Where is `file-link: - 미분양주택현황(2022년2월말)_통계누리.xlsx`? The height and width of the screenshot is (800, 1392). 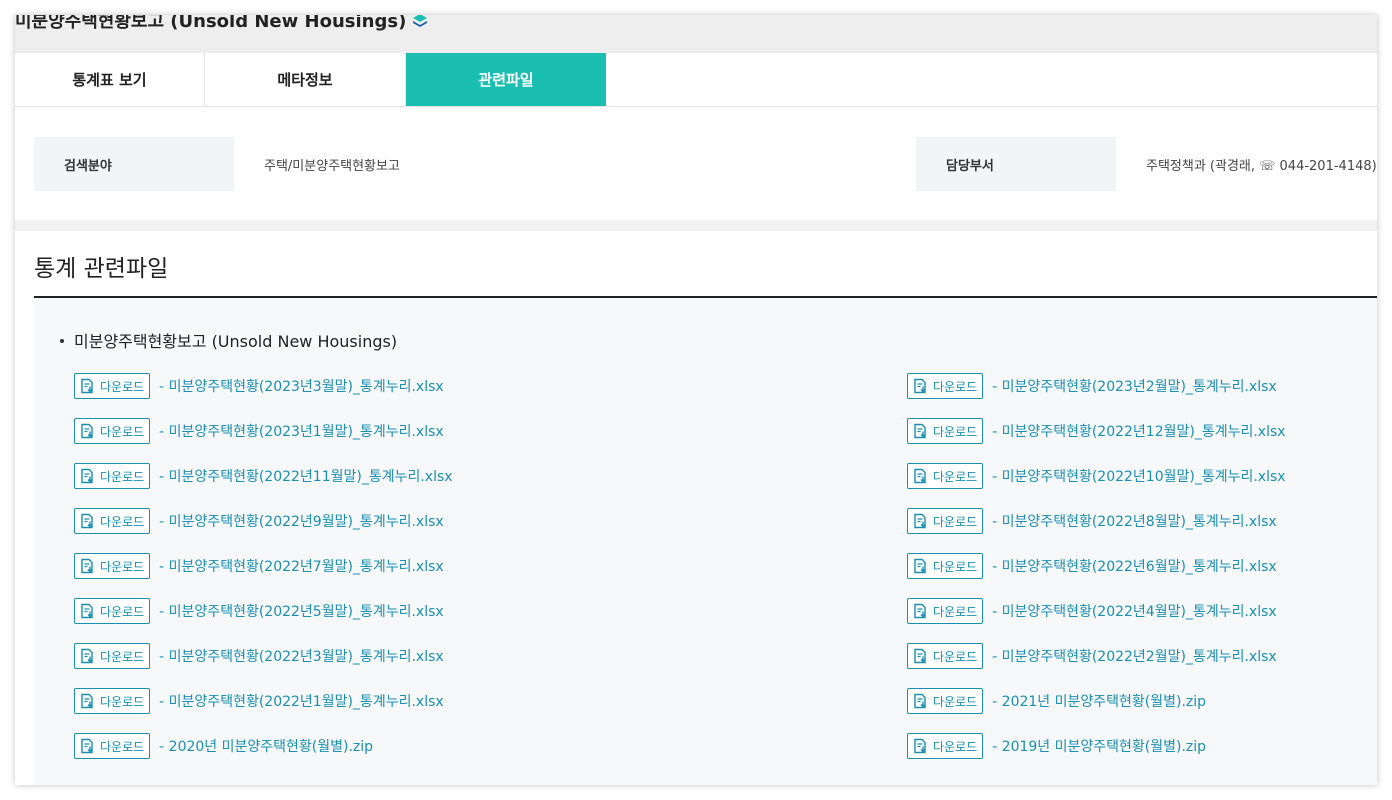
file-link: - 미분양주택현황(2022년2월말)_통계누리.xlsx is located at coordinates (1134, 656).